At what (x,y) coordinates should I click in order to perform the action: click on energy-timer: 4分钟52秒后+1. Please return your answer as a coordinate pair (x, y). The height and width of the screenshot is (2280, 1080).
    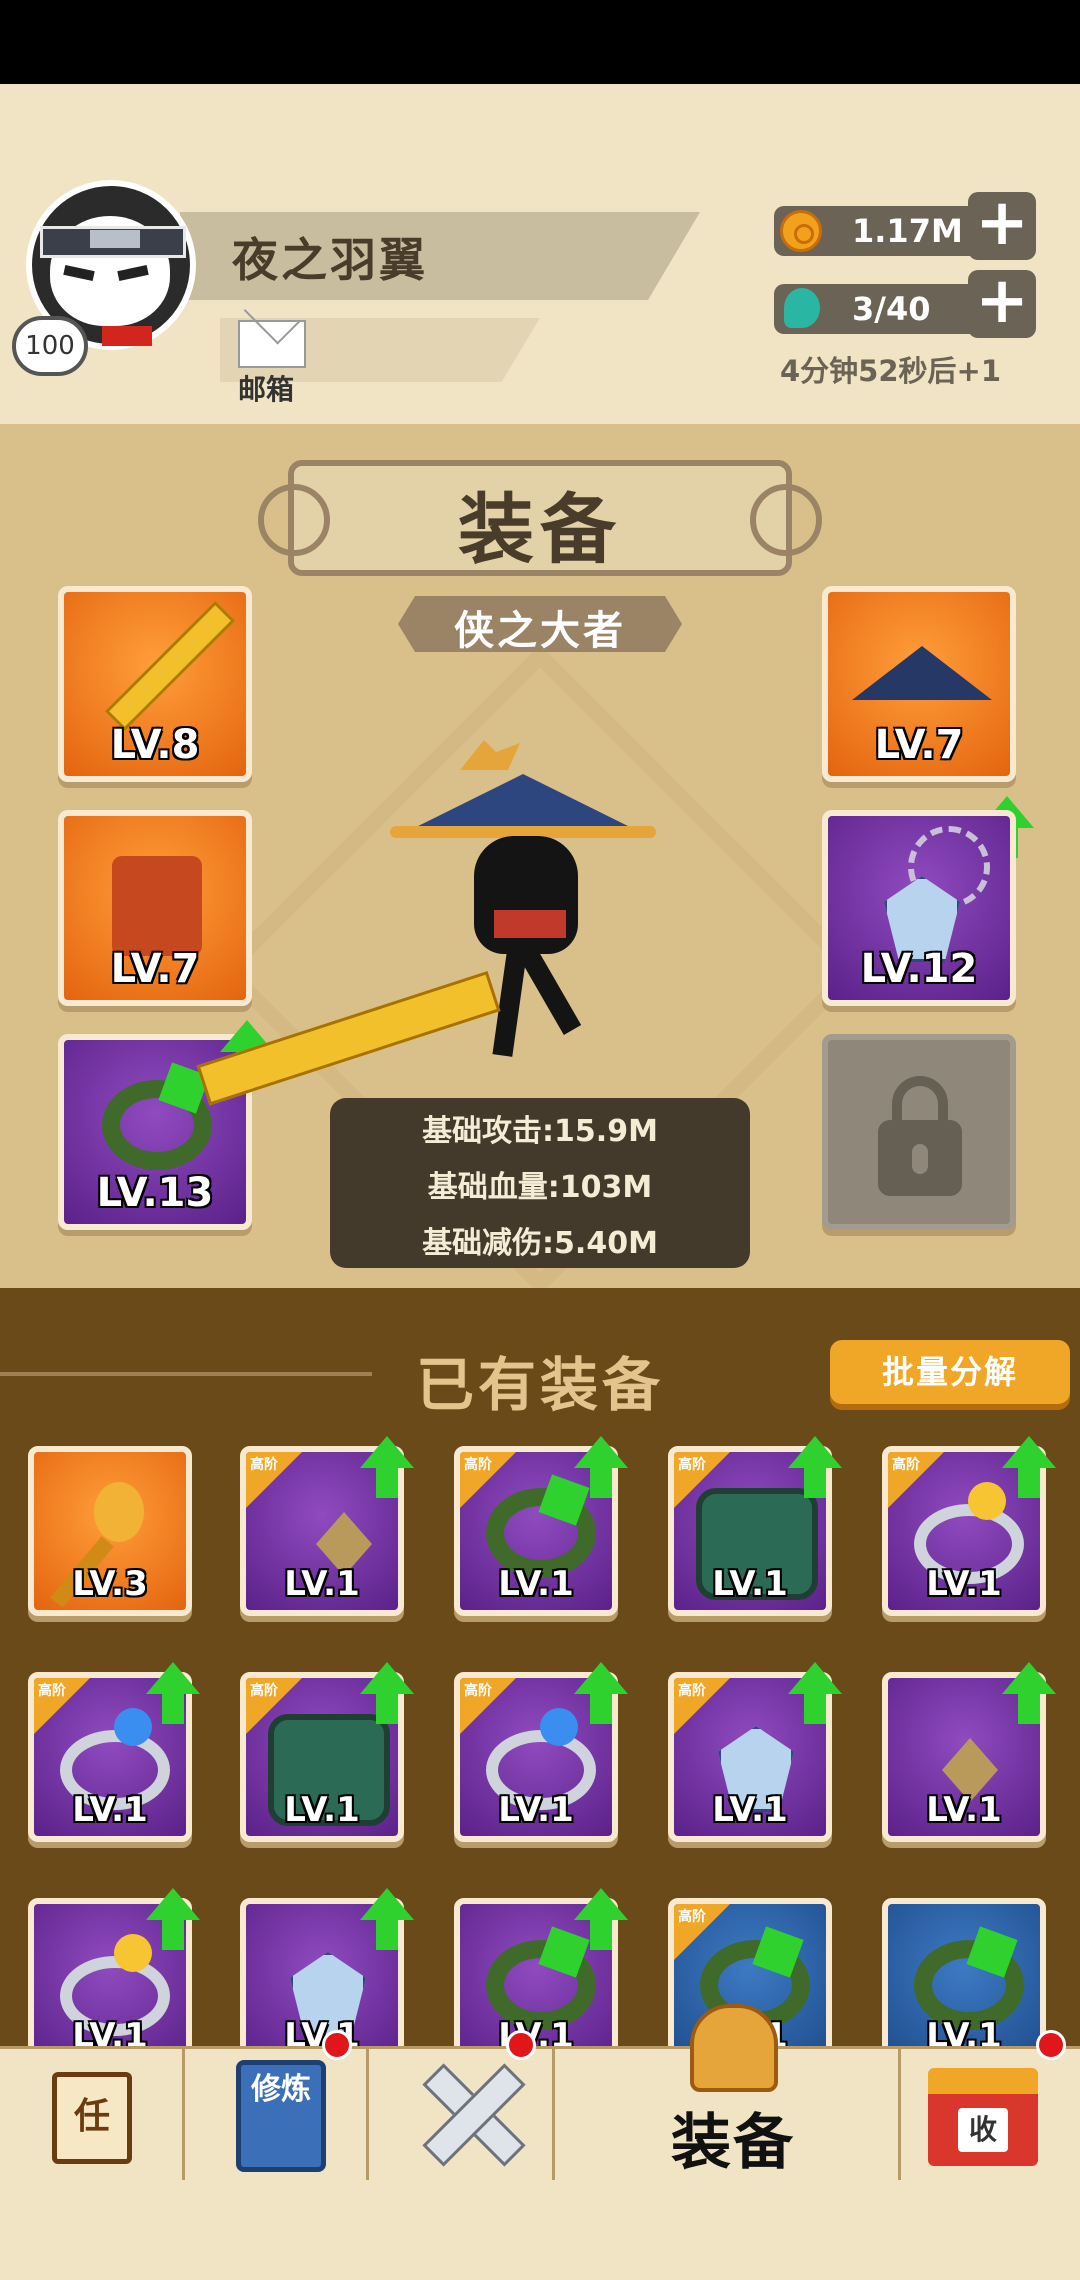
    Looking at the image, I should click on (891, 371).